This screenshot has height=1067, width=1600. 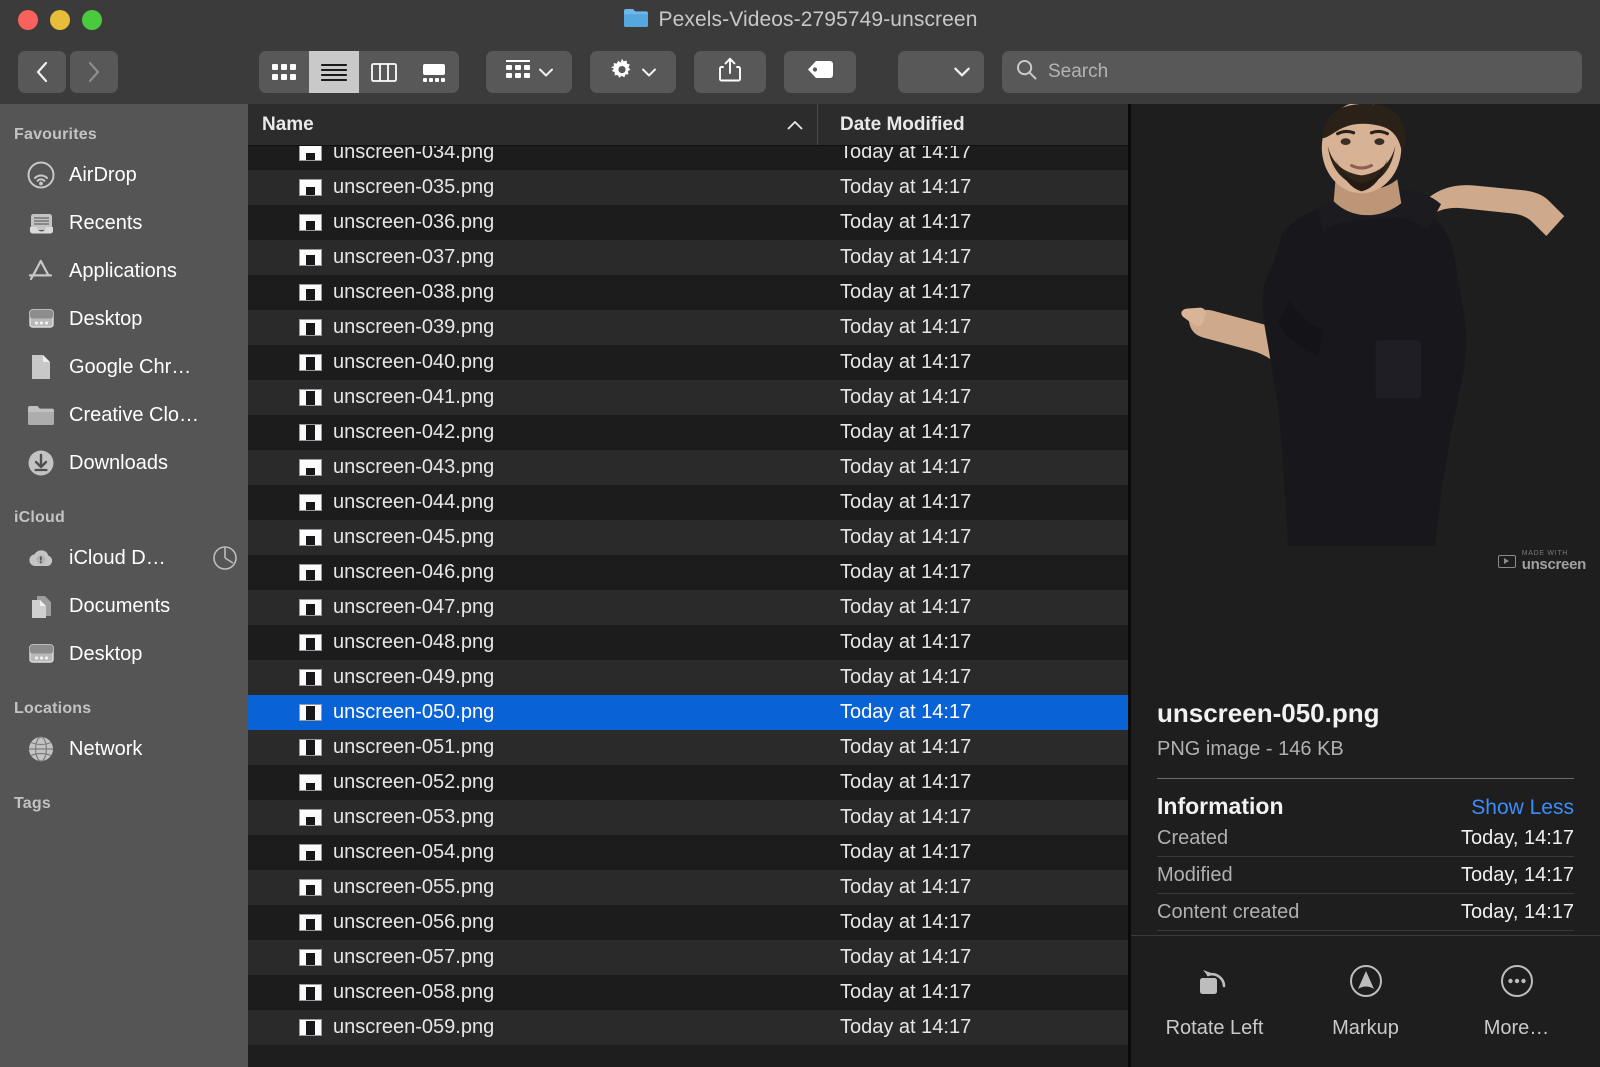 I want to click on table-row: unscreen-048.png Today at 14:17, so click(x=688, y=642).